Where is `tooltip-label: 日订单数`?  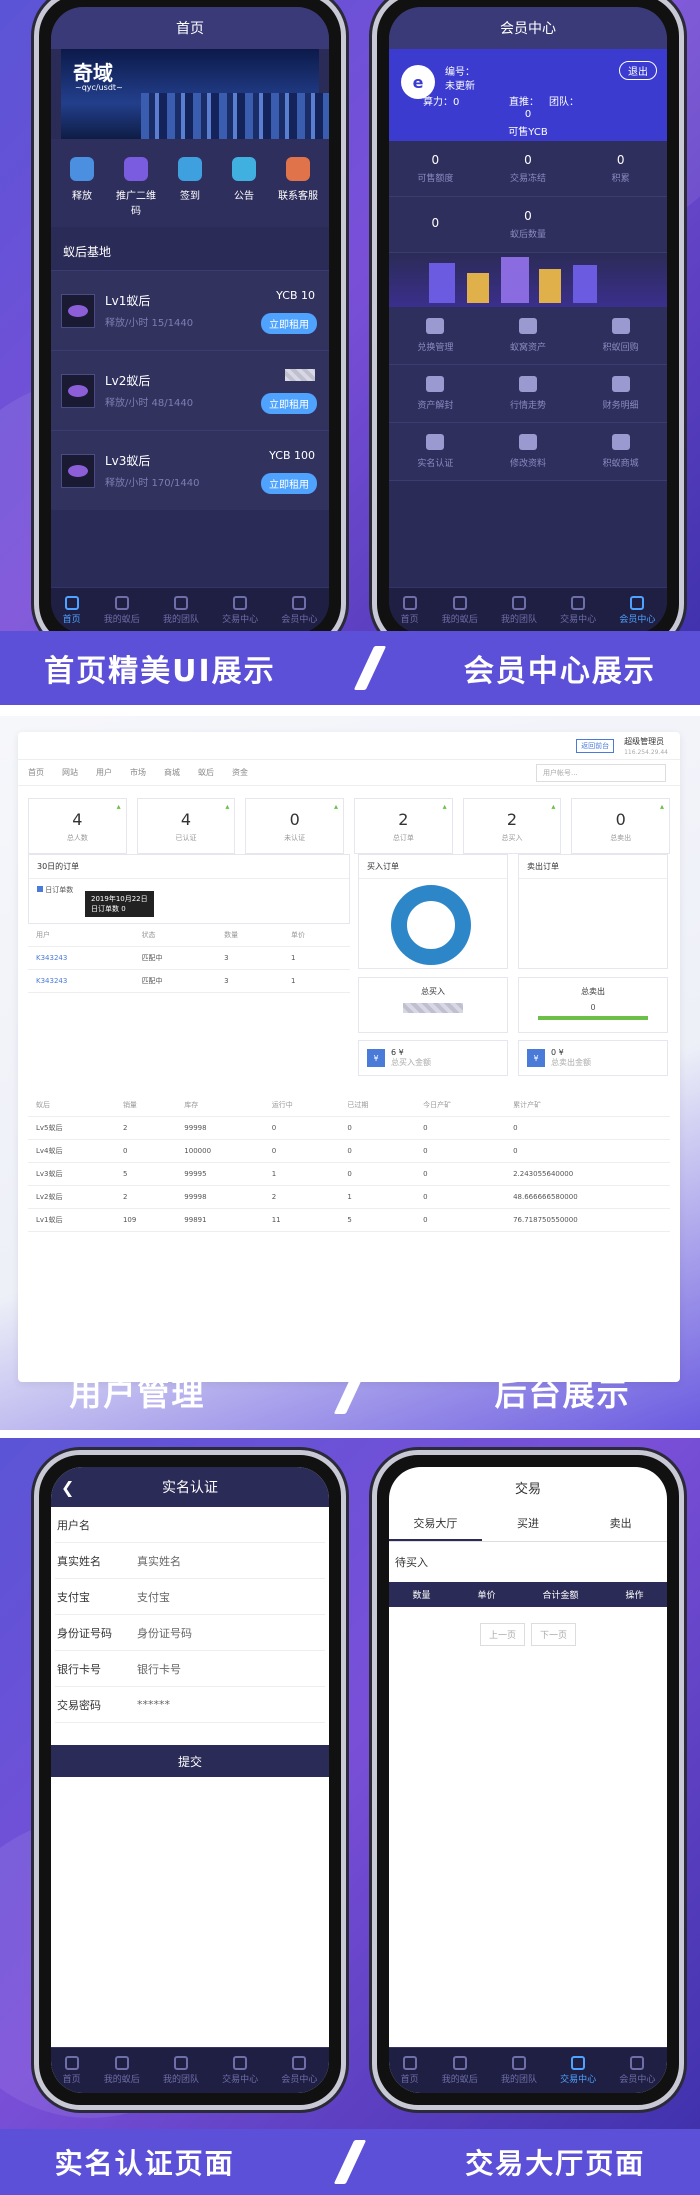
tooltip-label: 日订单数 is located at coordinates (105, 909).